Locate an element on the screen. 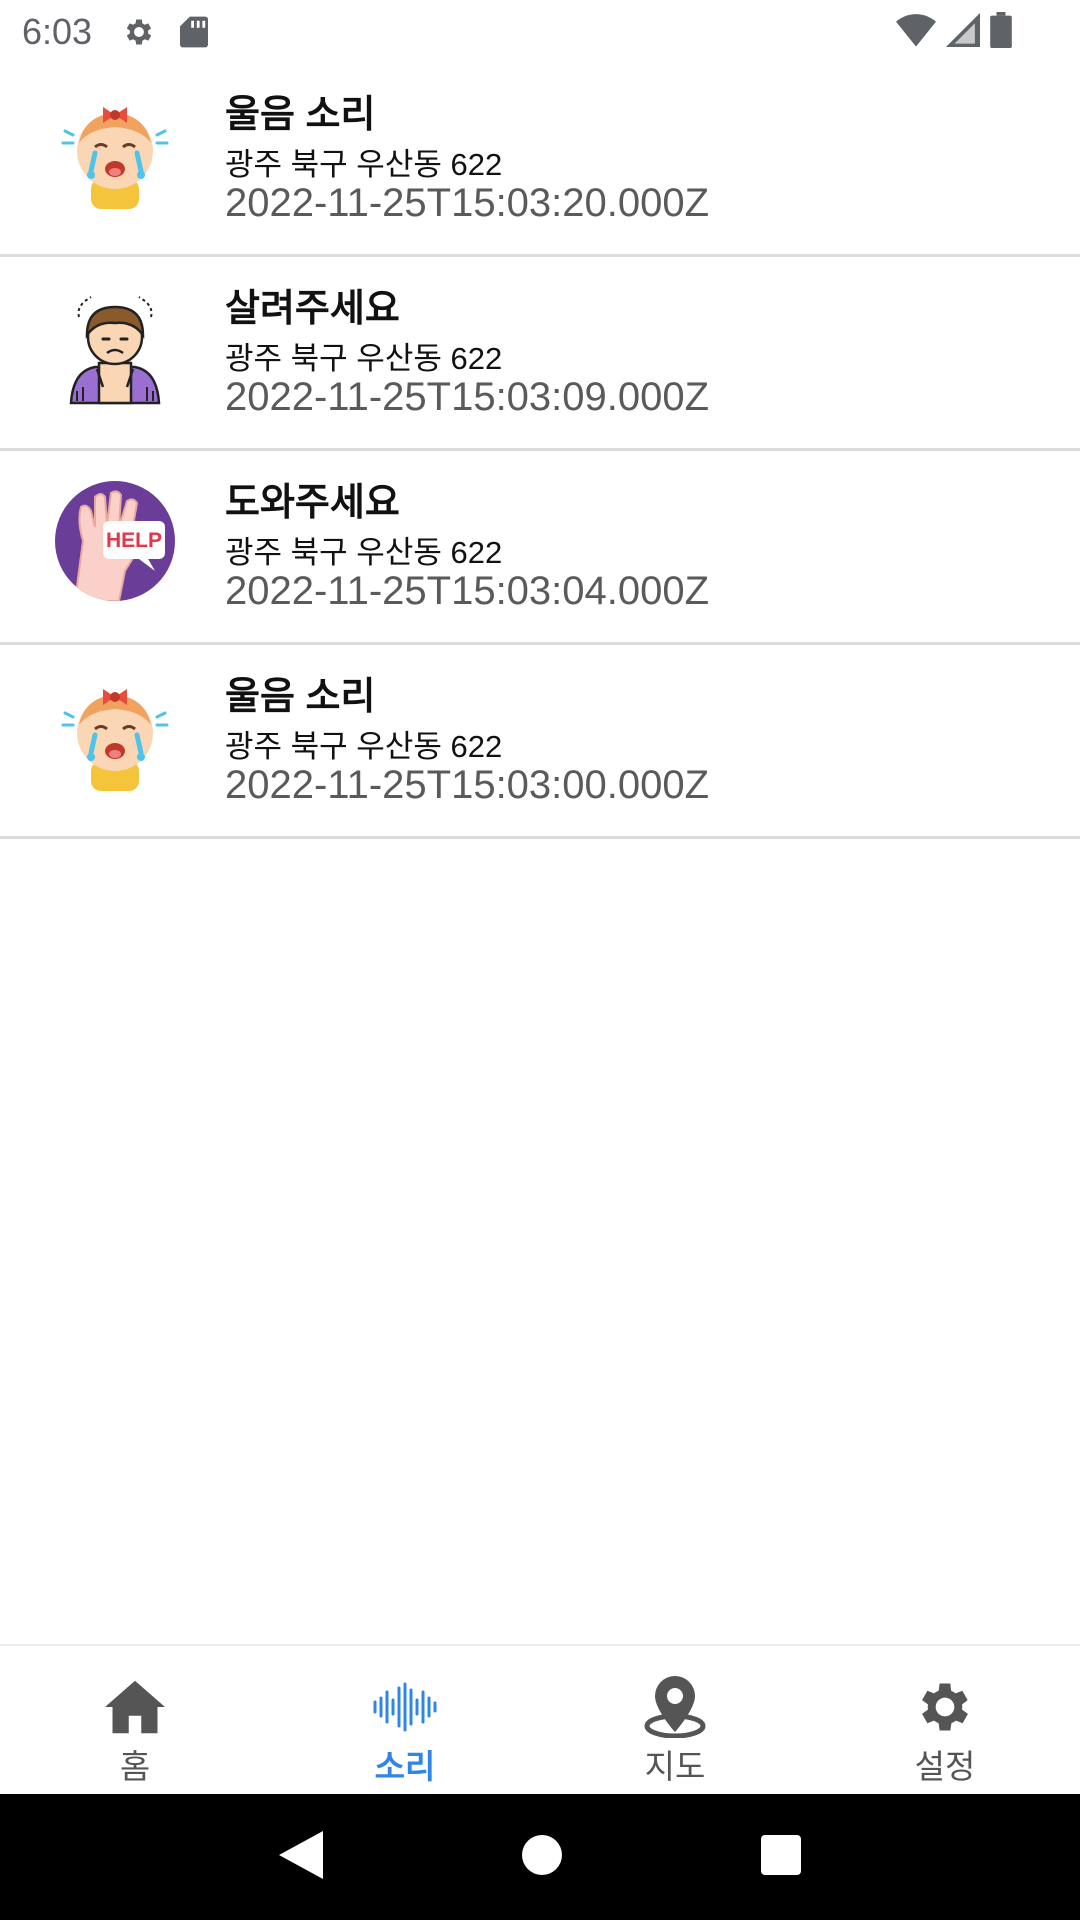 Image resolution: width=1080 pixels, height=1920 pixels. settings-icon is located at coordinates (139, 32).